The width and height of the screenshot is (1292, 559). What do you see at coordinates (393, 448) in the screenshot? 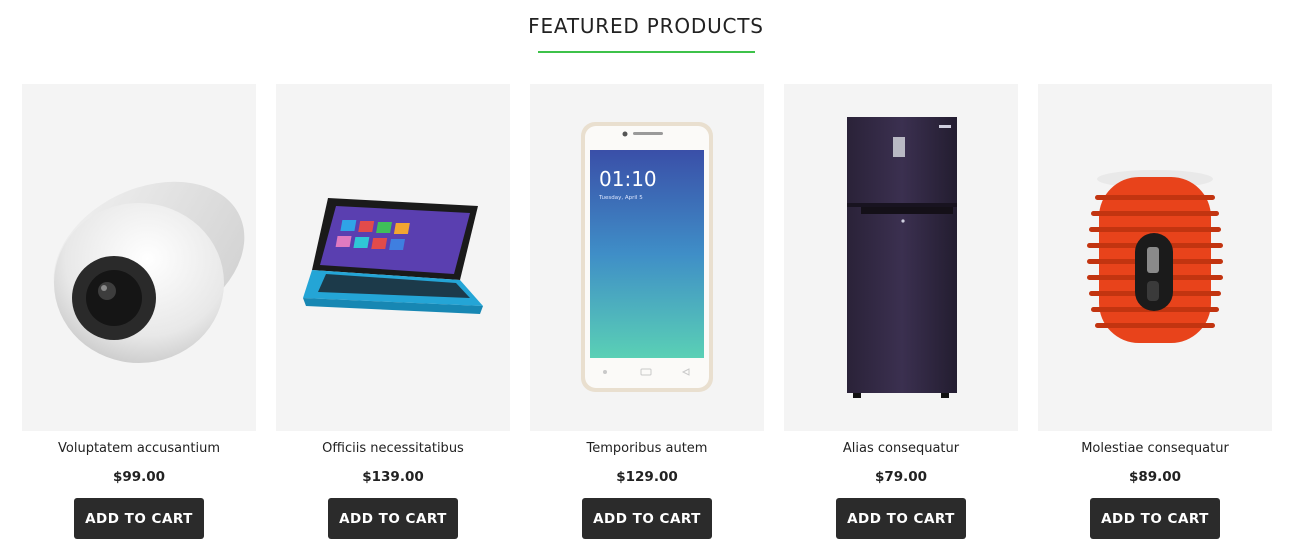
I see `product-name: Officiis necessitatibus` at bounding box center [393, 448].